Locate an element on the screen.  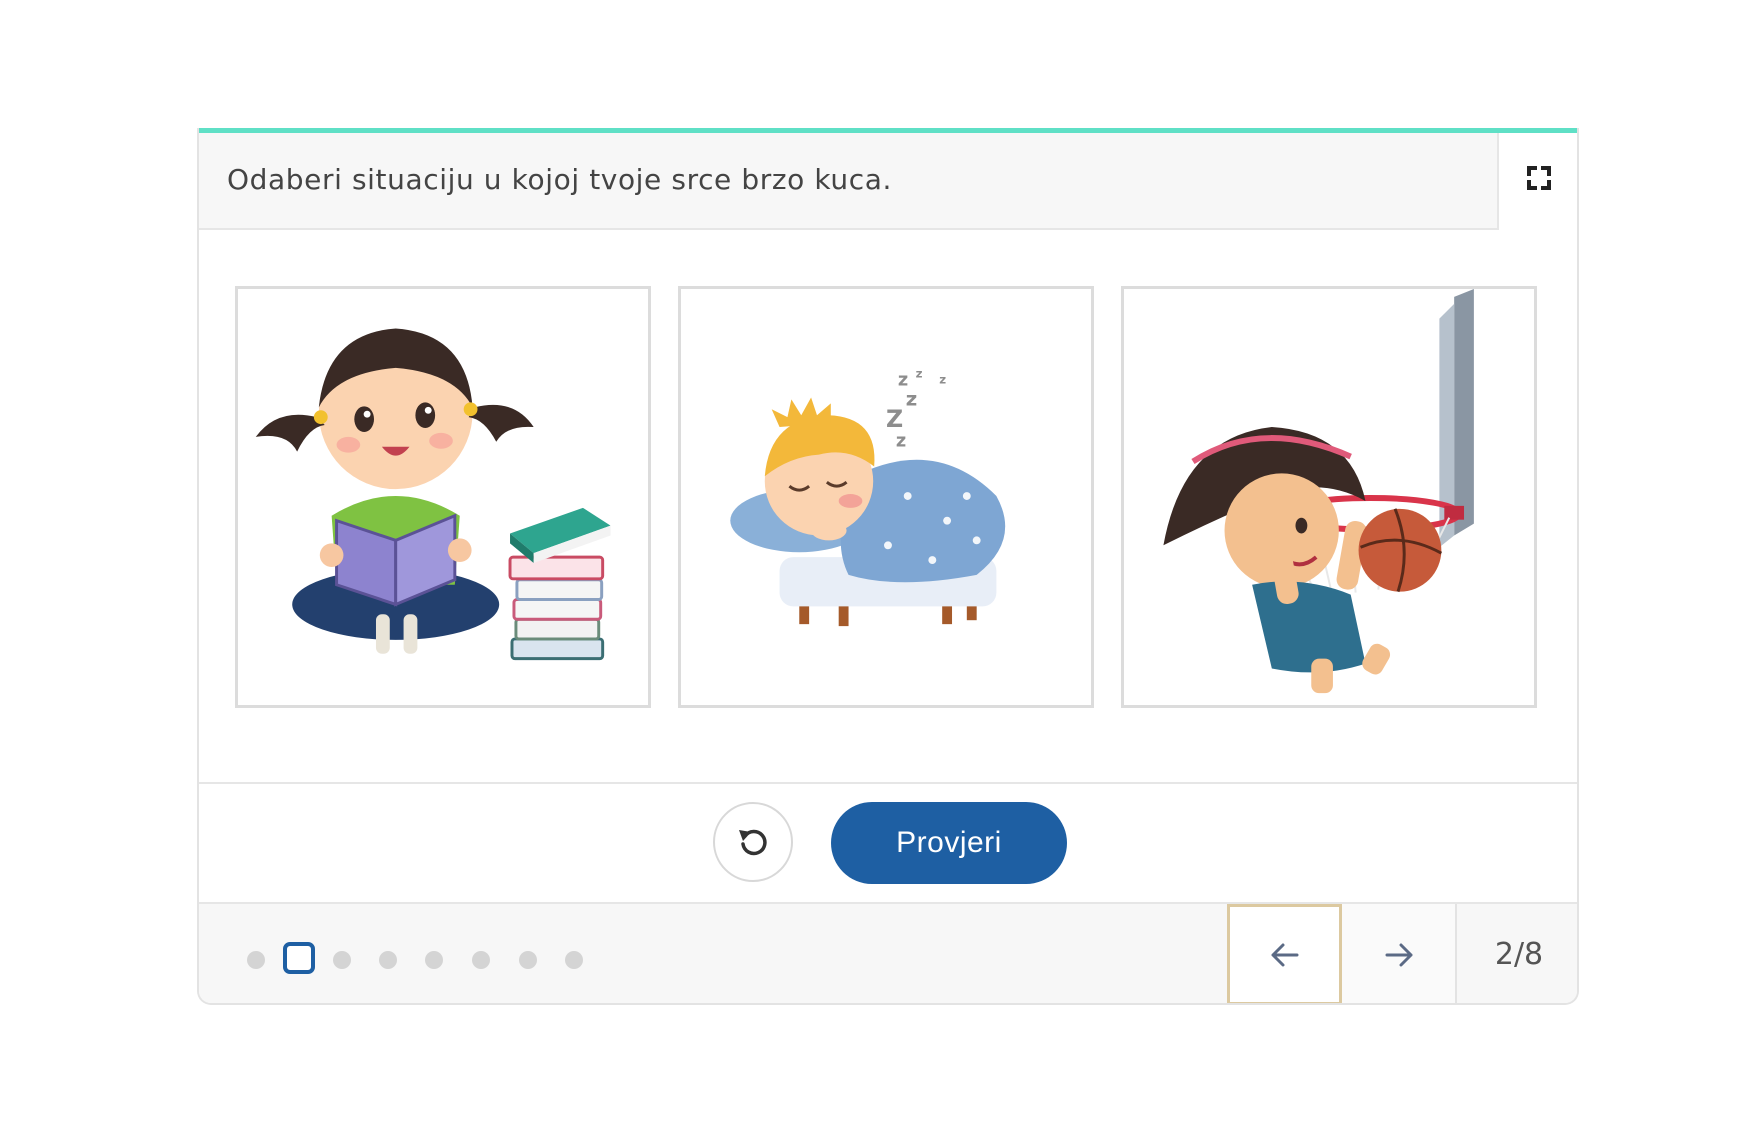
page-counter: 2/8 is located at coordinates (1519, 954).